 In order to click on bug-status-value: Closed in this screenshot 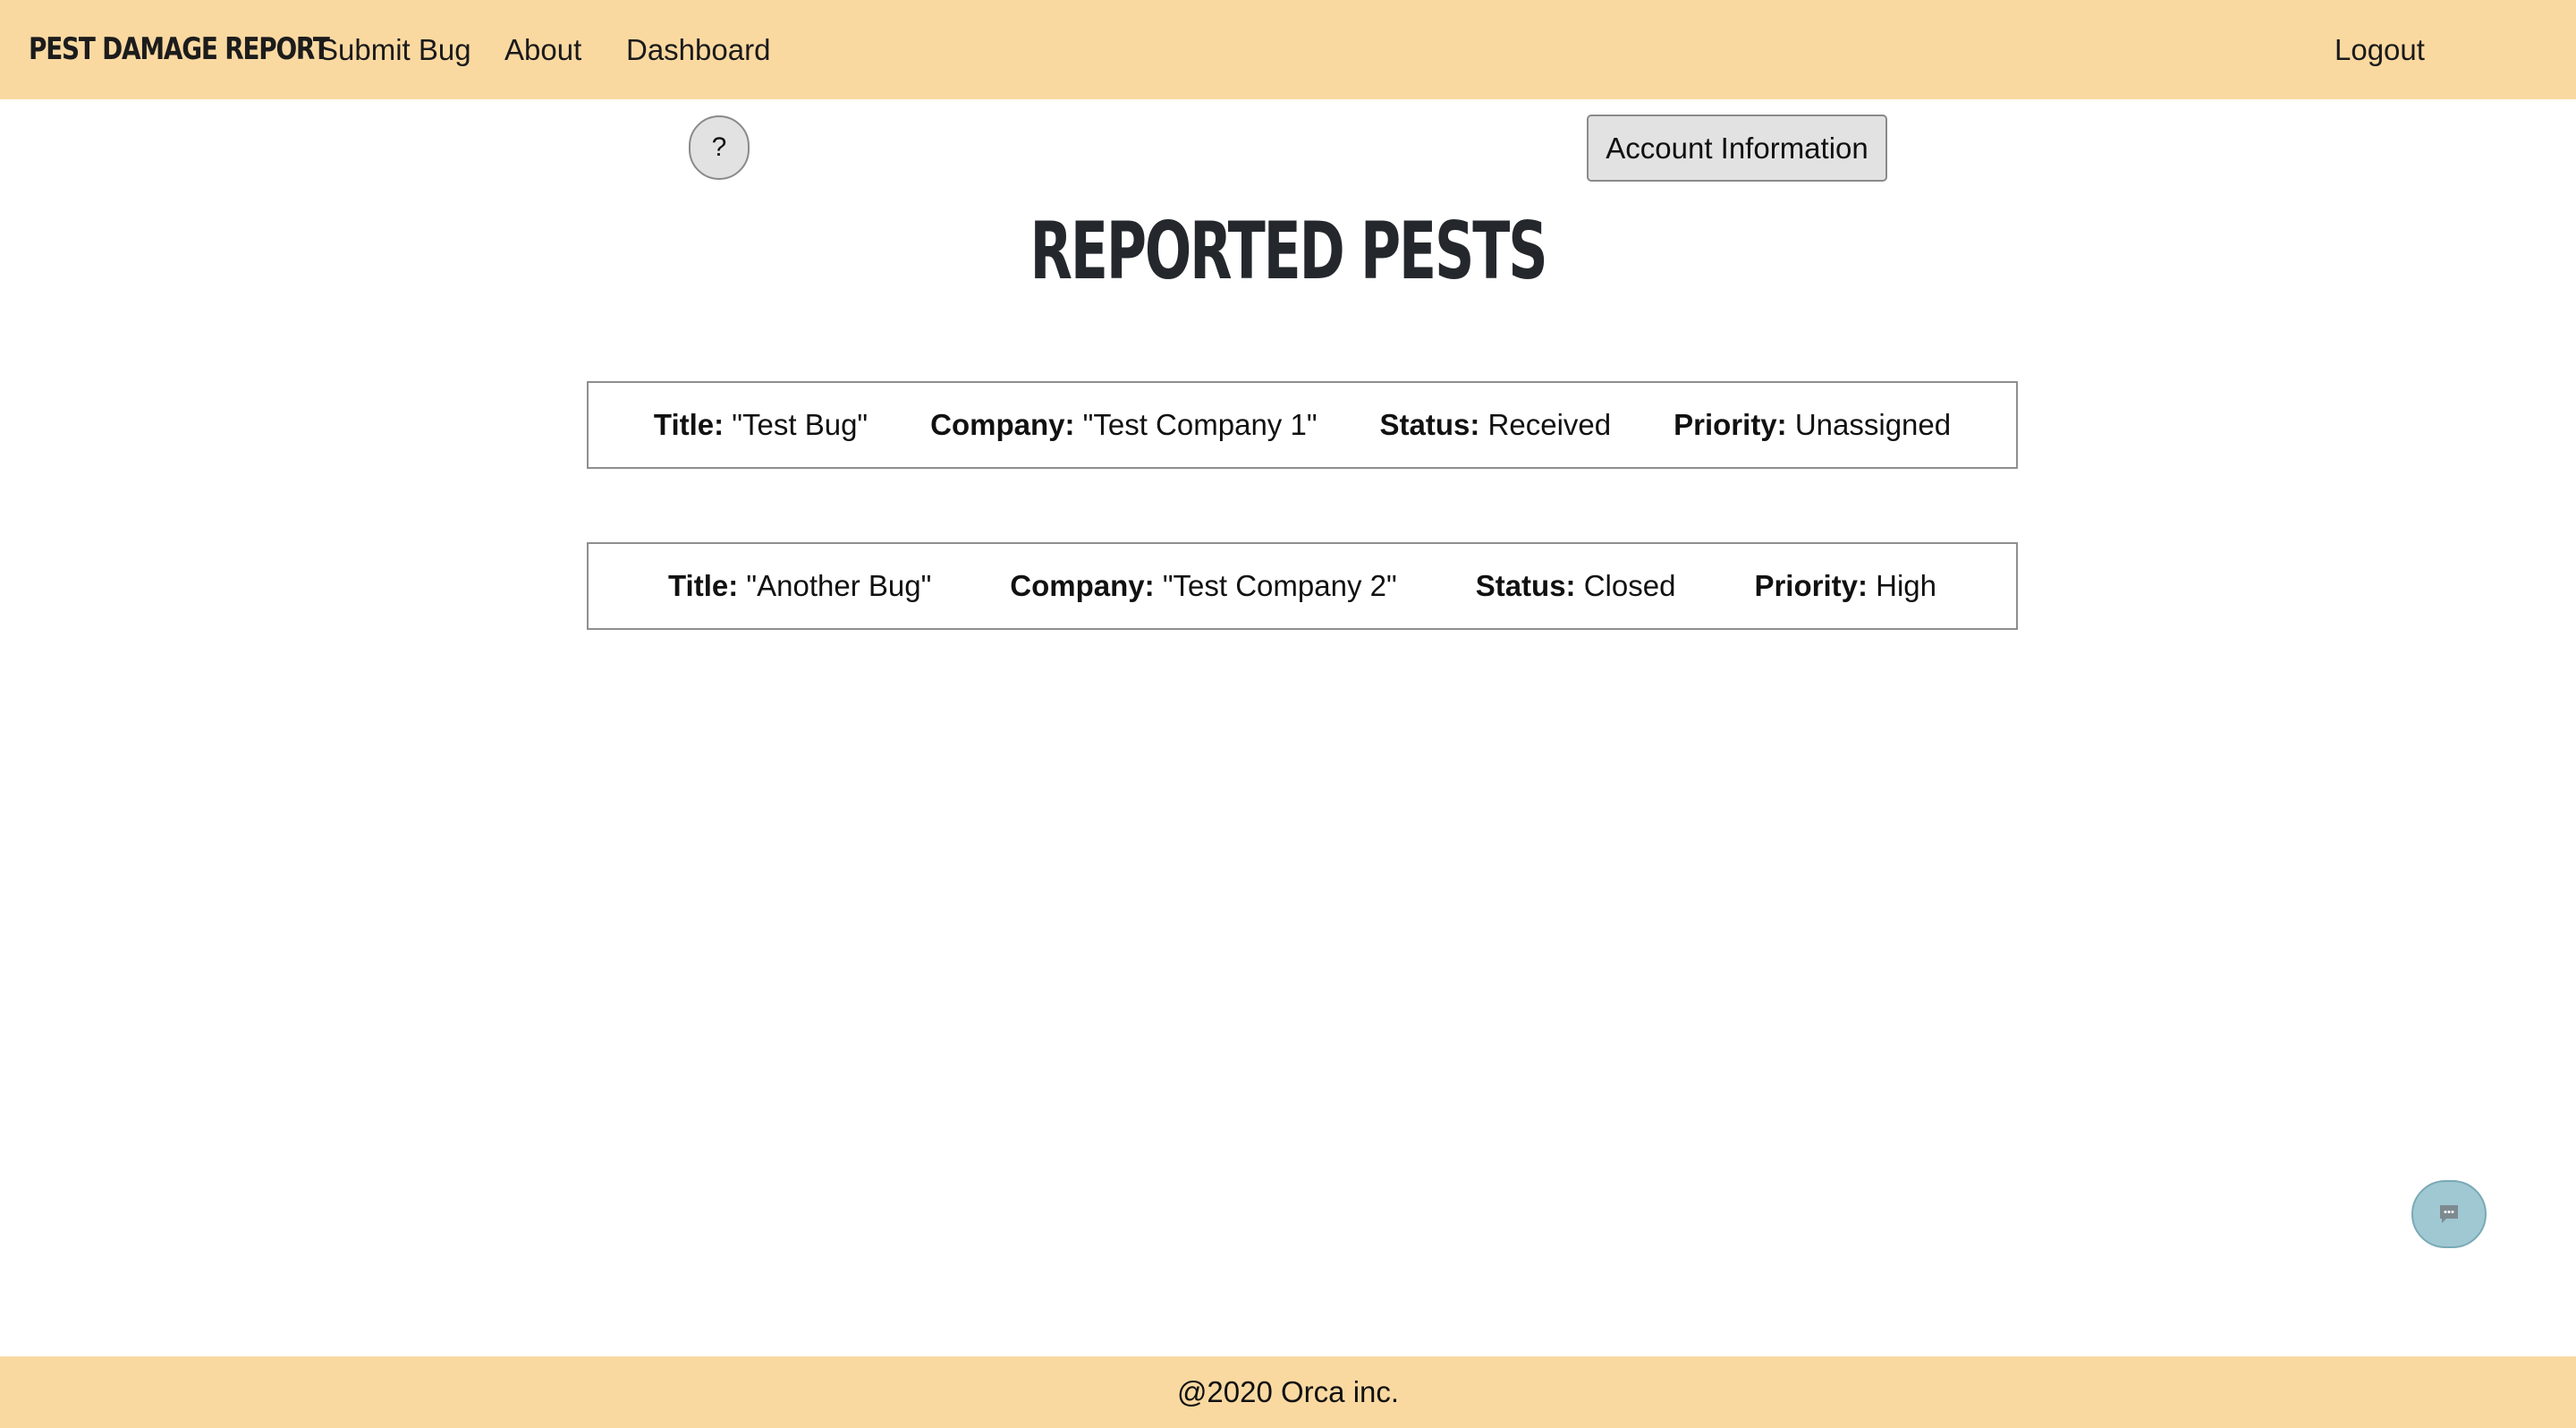, I will do `click(1629, 585)`.